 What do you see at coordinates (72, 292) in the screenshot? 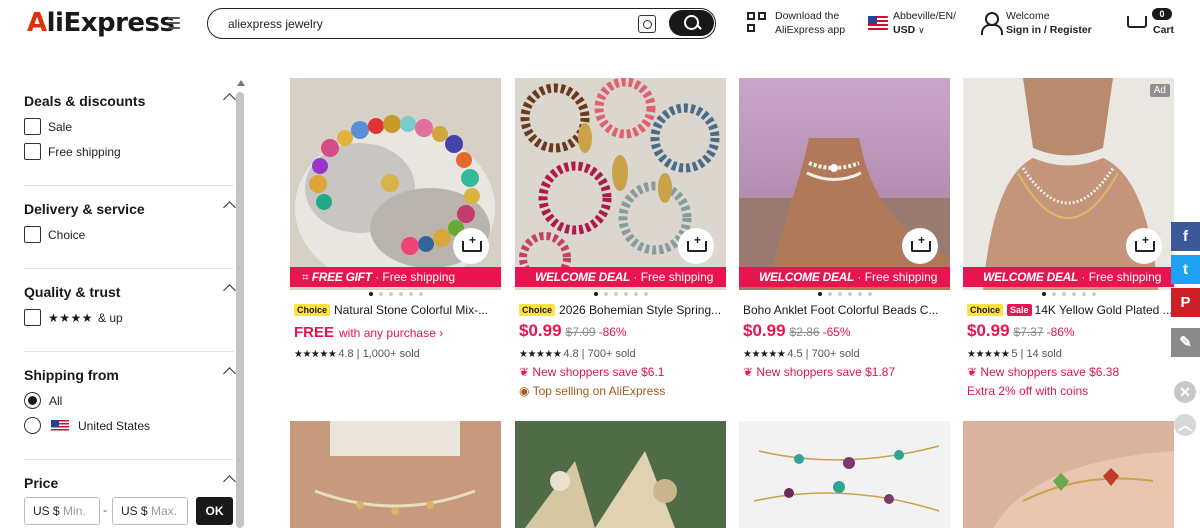
I see `quality-filter-title: Quality & trust` at bounding box center [72, 292].